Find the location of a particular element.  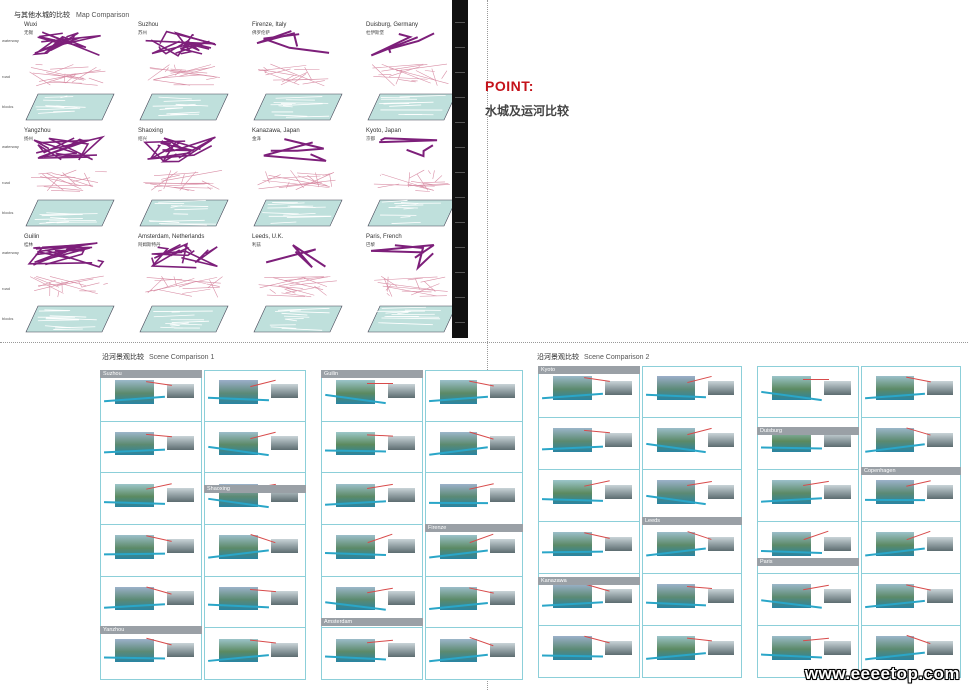

map-section-title: 与其他水城的比较 Map Comparison is located at coordinates (72, 15).